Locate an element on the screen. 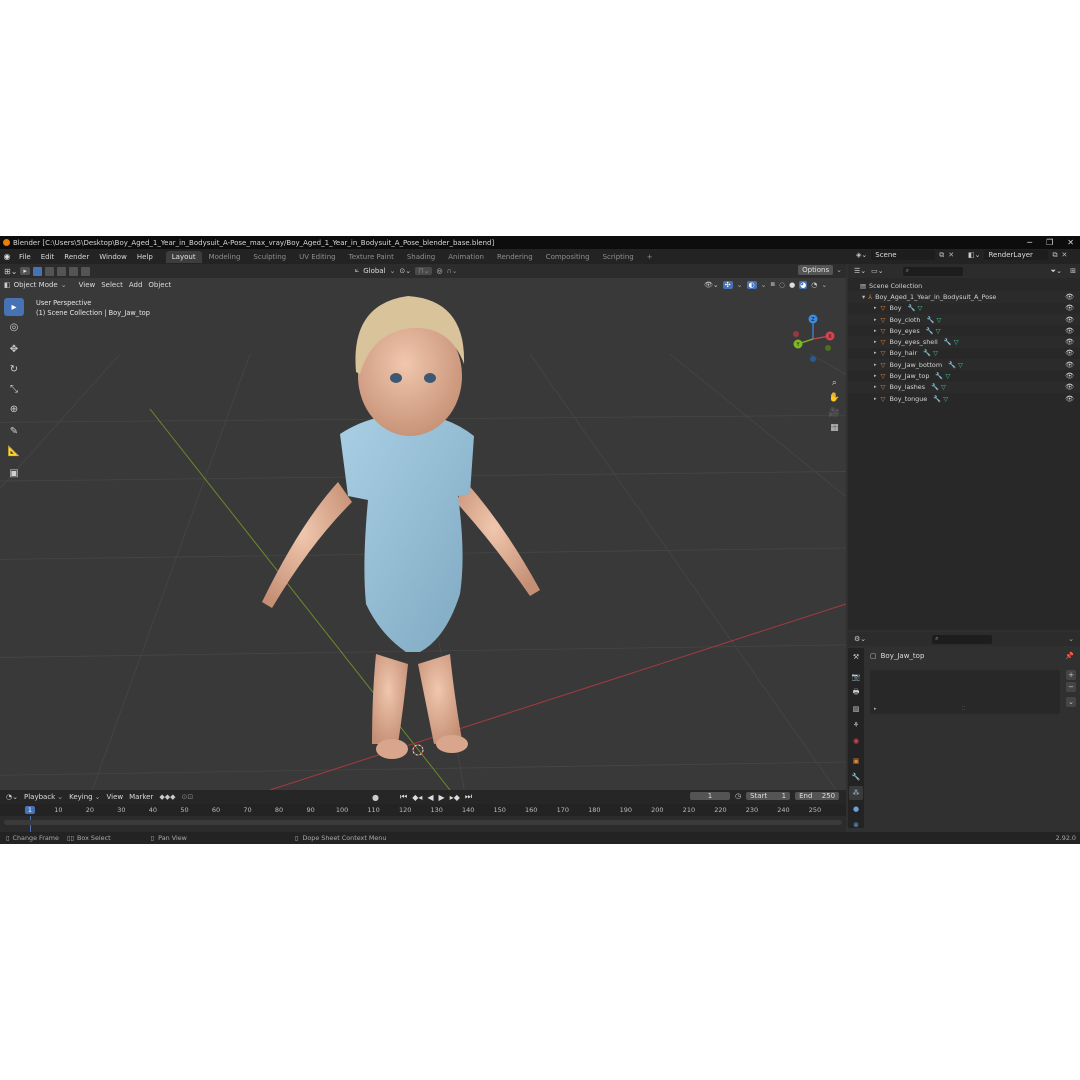 The height and width of the screenshot is (1080, 1080). timeline-scrollbar is located at coordinates (423, 822).